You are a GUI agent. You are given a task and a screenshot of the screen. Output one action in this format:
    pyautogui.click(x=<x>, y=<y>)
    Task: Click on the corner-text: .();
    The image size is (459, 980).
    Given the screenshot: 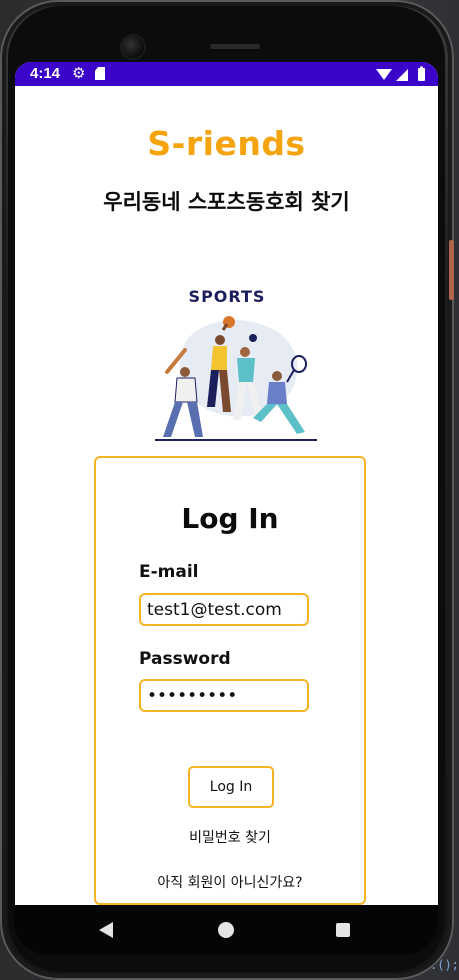 What is the action you would take?
    pyautogui.click(x=444, y=965)
    